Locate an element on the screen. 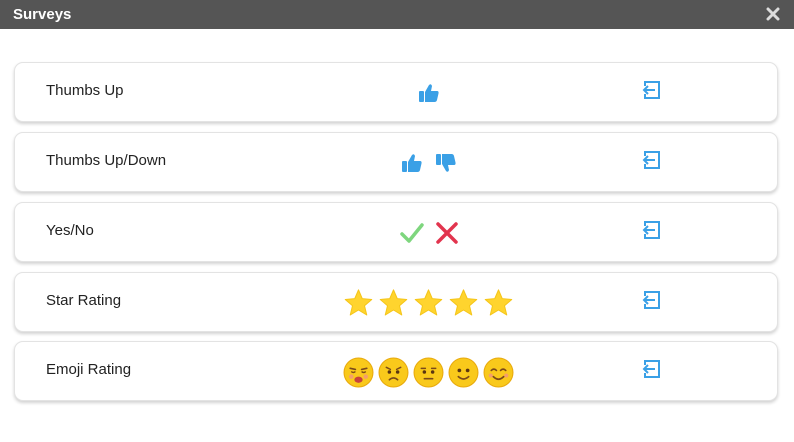  cross-icon is located at coordinates (447, 233).